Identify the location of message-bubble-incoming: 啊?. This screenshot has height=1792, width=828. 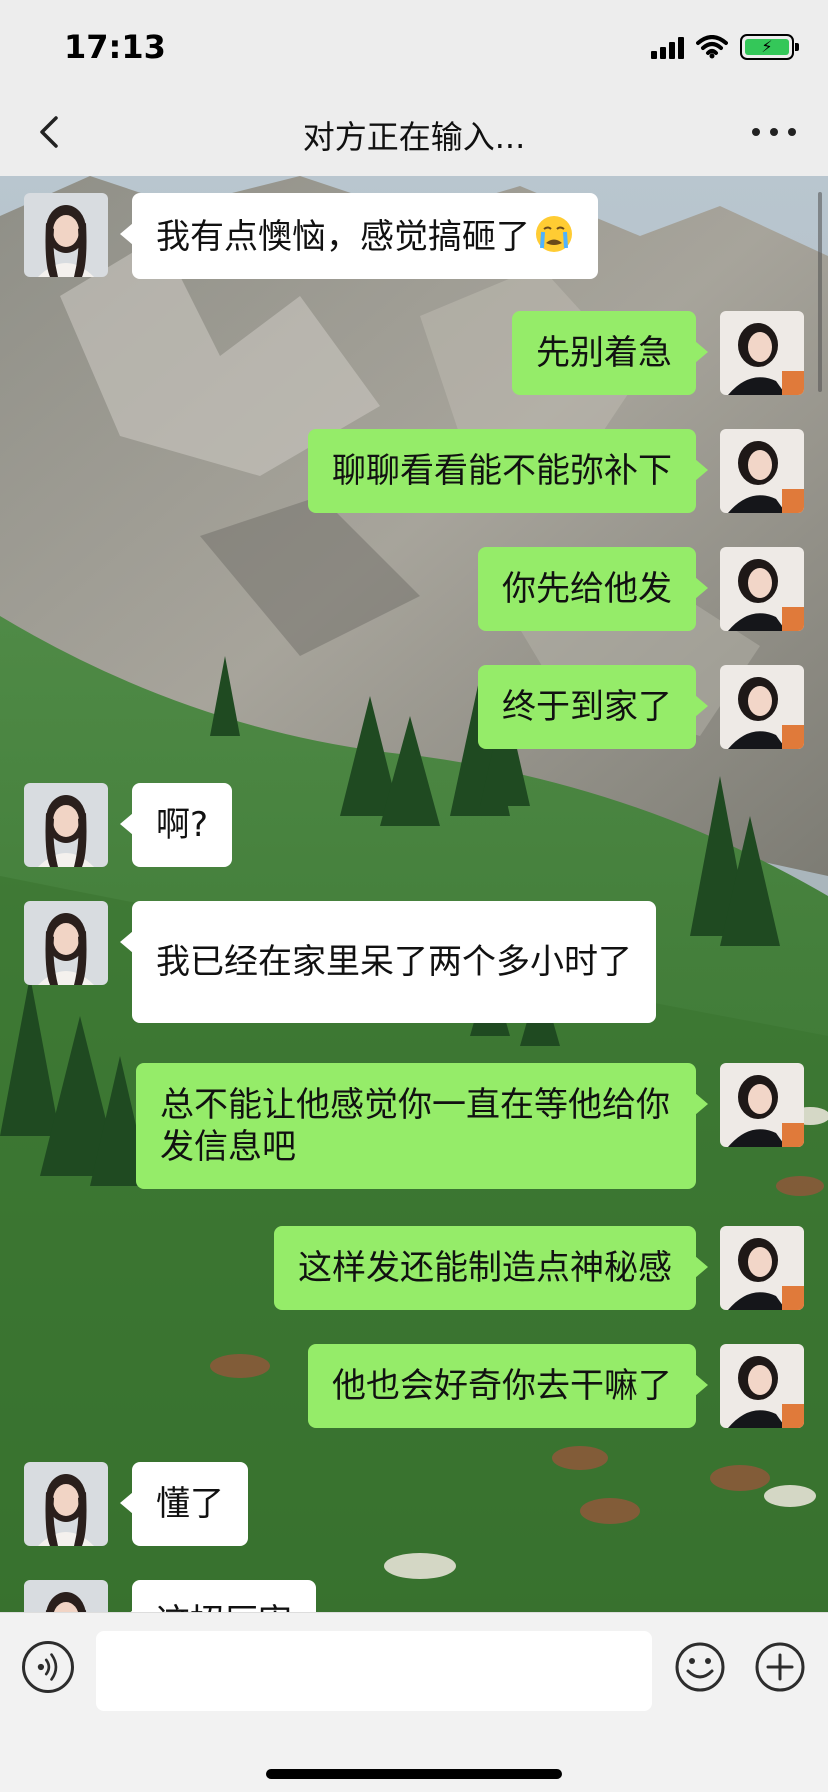
(176, 825).